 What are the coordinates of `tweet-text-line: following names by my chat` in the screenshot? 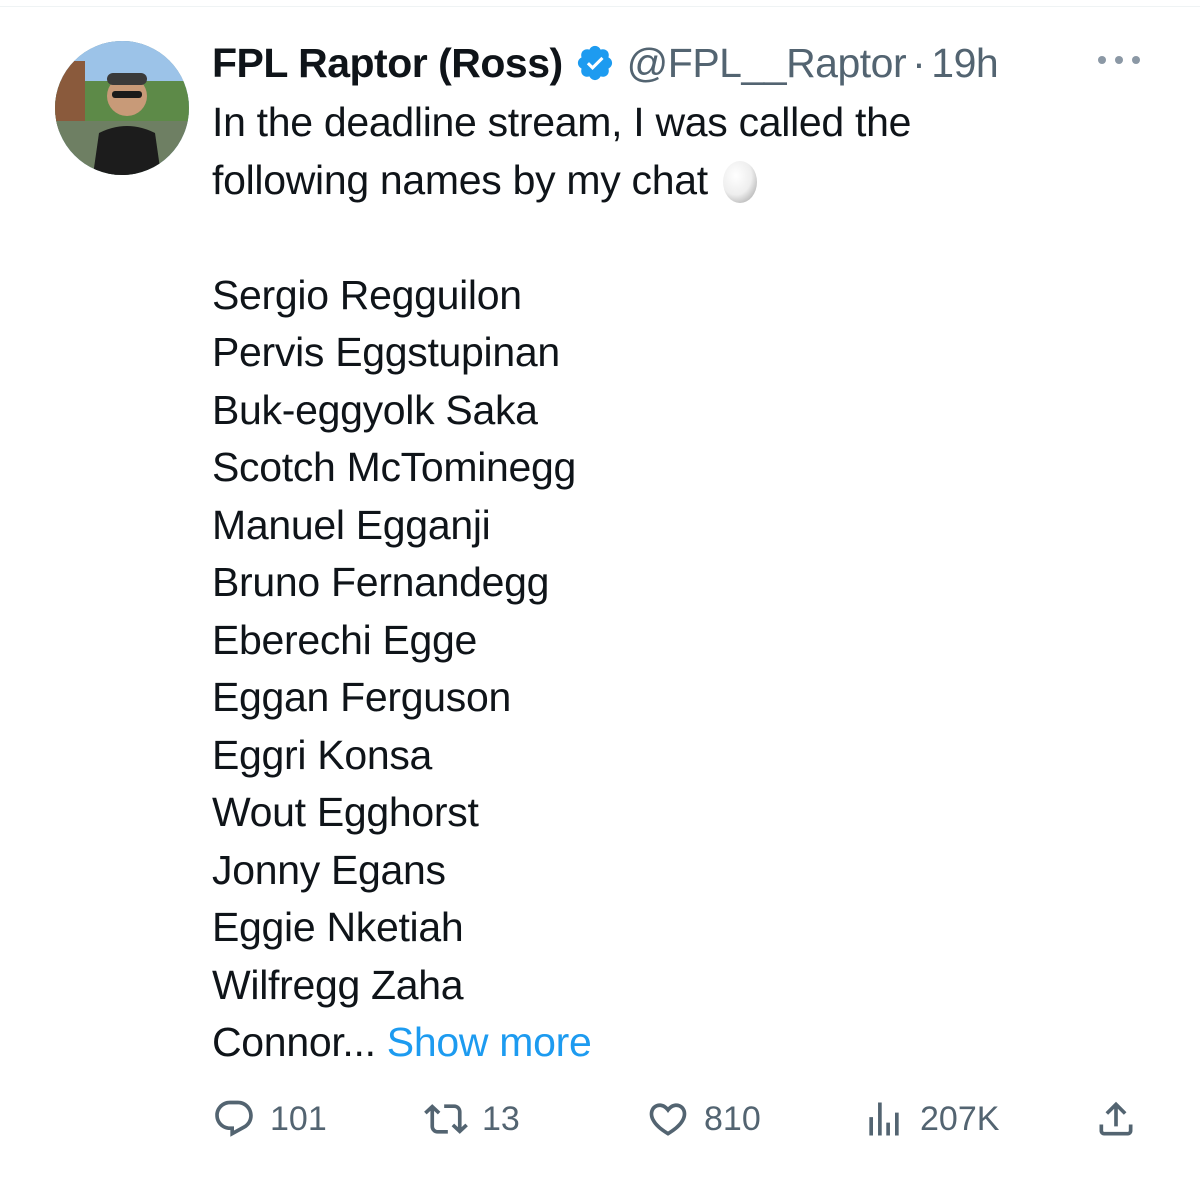 It's located at (672, 181).